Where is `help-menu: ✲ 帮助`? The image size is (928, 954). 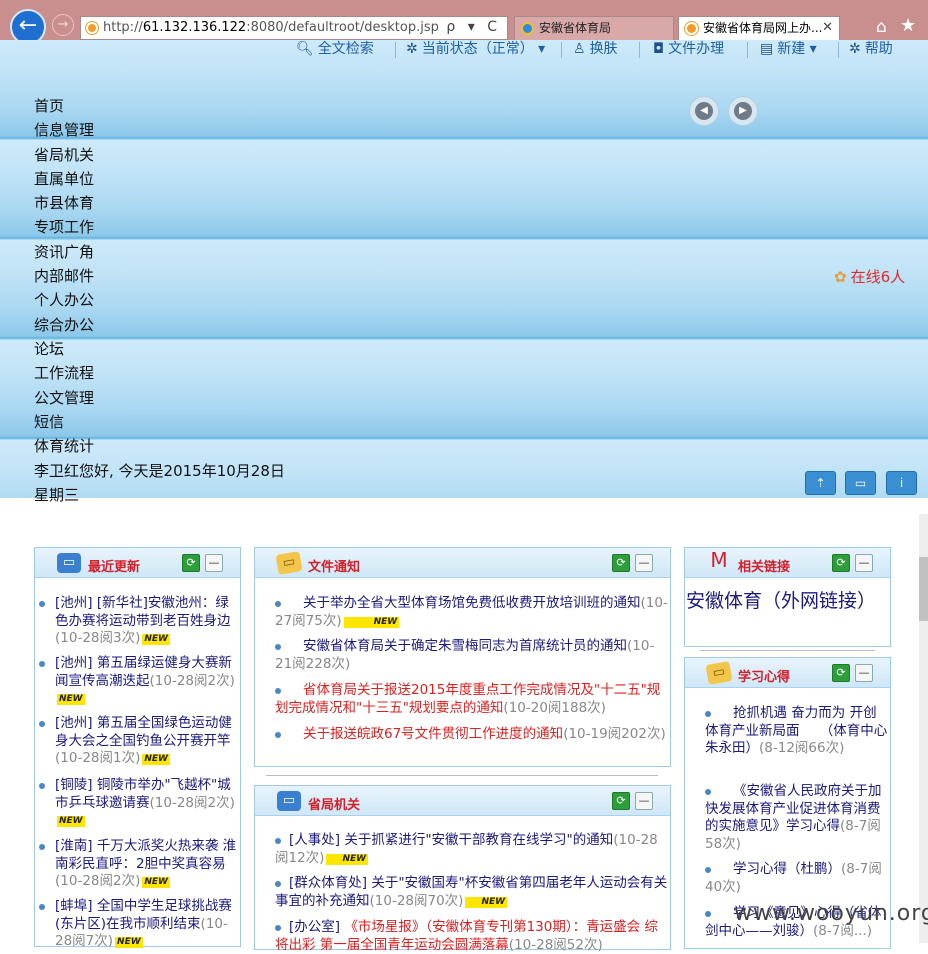 help-menu: ✲ 帮助 is located at coordinates (871, 50).